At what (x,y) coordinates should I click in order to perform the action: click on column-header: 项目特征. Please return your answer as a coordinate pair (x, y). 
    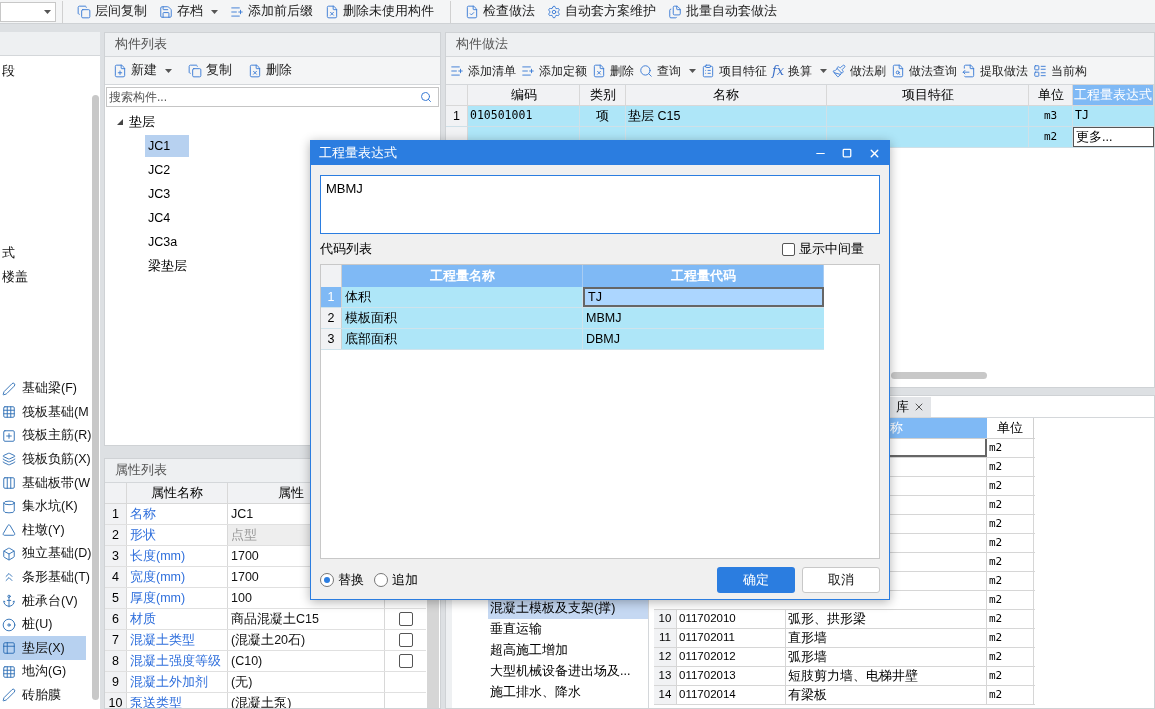
    Looking at the image, I should click on (928, 95).